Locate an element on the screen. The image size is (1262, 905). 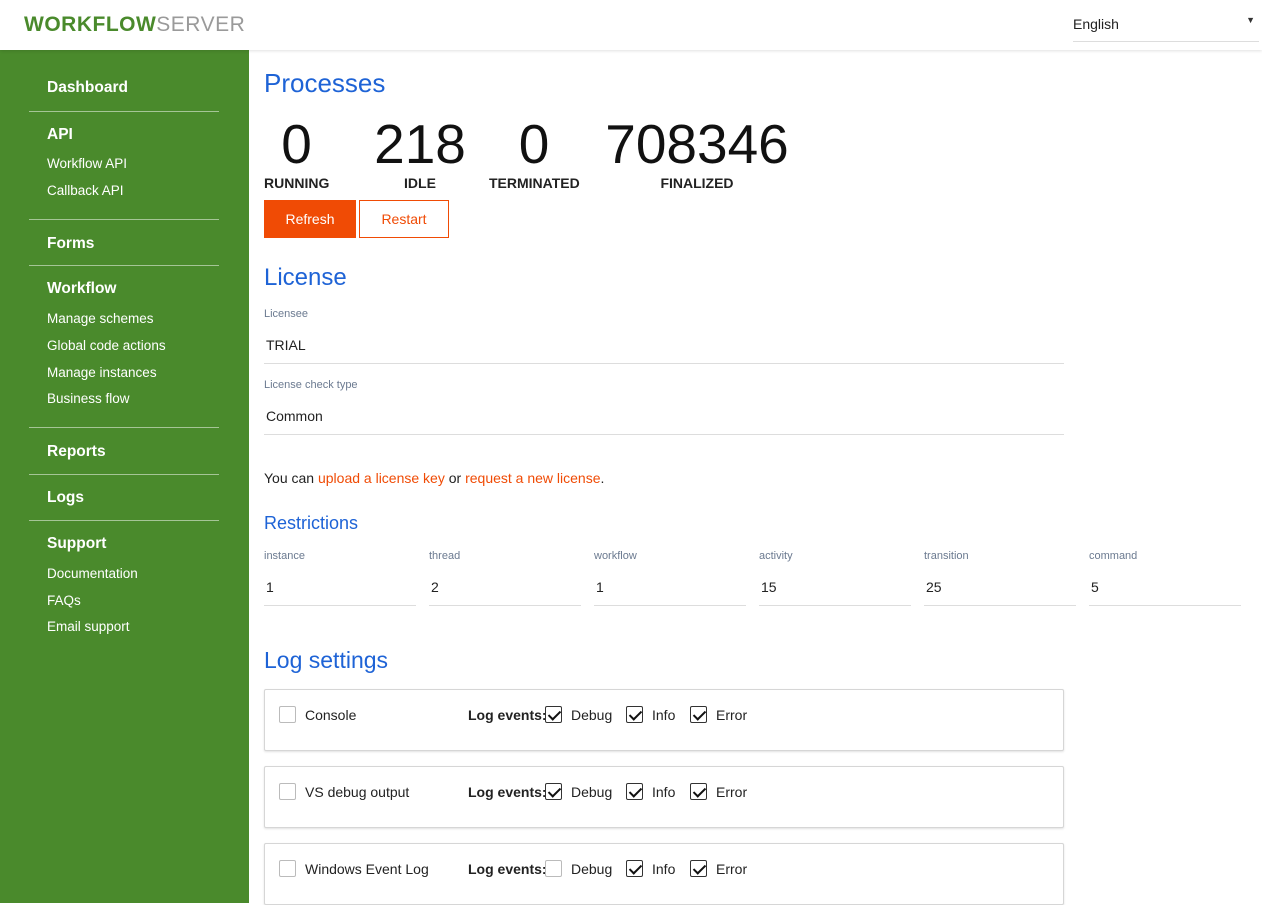
stat-value: 708346 is located at coordinates (697, 144).